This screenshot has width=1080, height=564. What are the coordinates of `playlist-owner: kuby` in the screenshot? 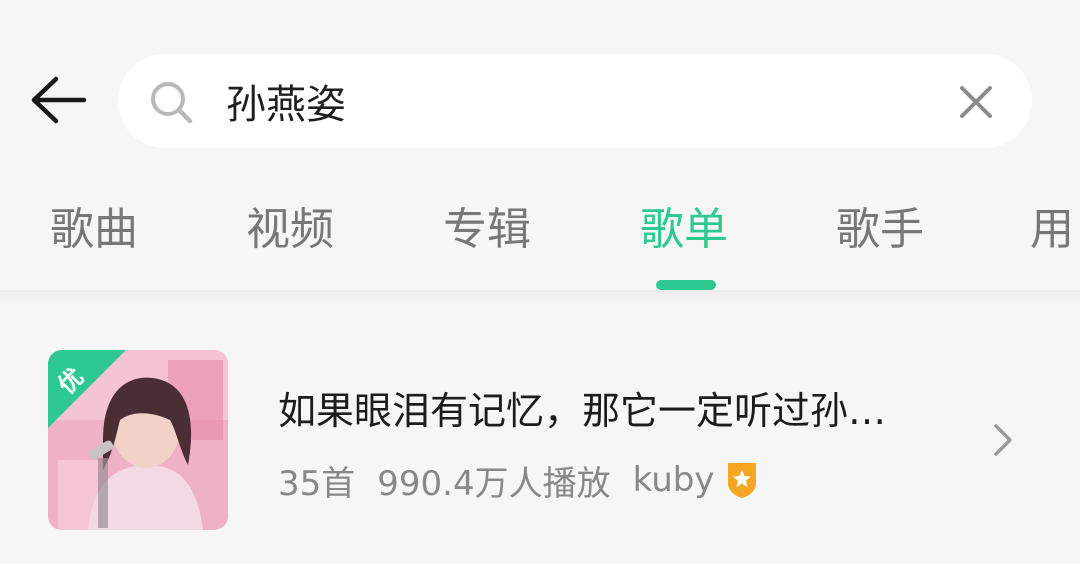 It's located at (674, 480).